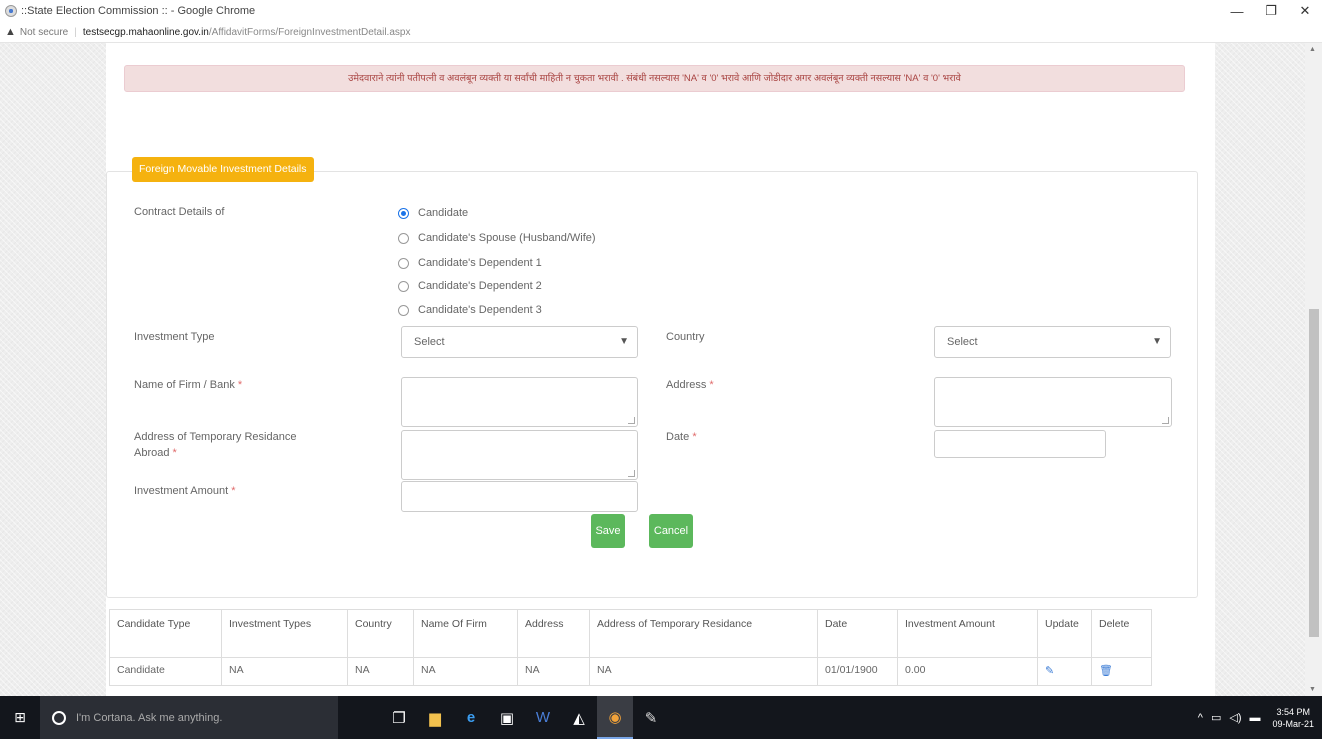 The width and height of the screenshot is (1322, 739). What do you see at coordinates (579, 717) in the screenshot?
I see `photos-icon: ◭` at bounding box center [579, 717].